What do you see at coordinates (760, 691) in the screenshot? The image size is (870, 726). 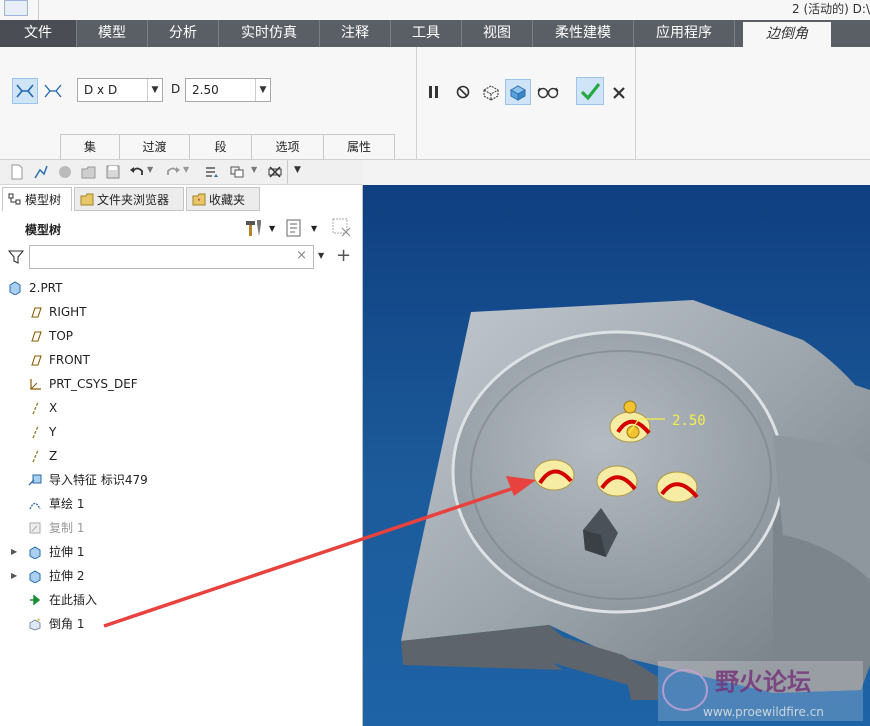 I see `watermark: 野火论坛 www.proewildfire.cn` at bounding box center [760, 691].